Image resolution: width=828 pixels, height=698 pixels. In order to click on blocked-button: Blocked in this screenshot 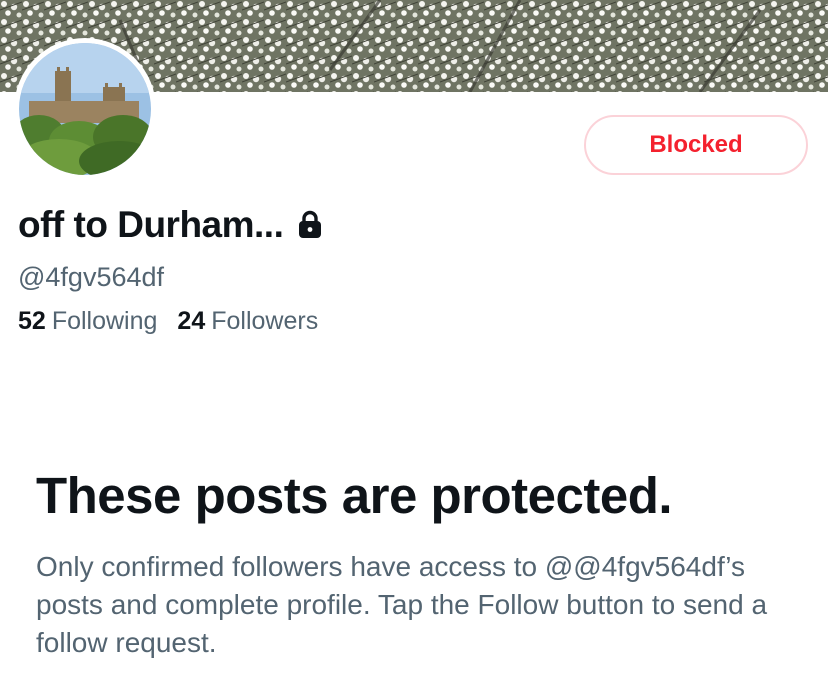, I will do `click(696, 145)`.